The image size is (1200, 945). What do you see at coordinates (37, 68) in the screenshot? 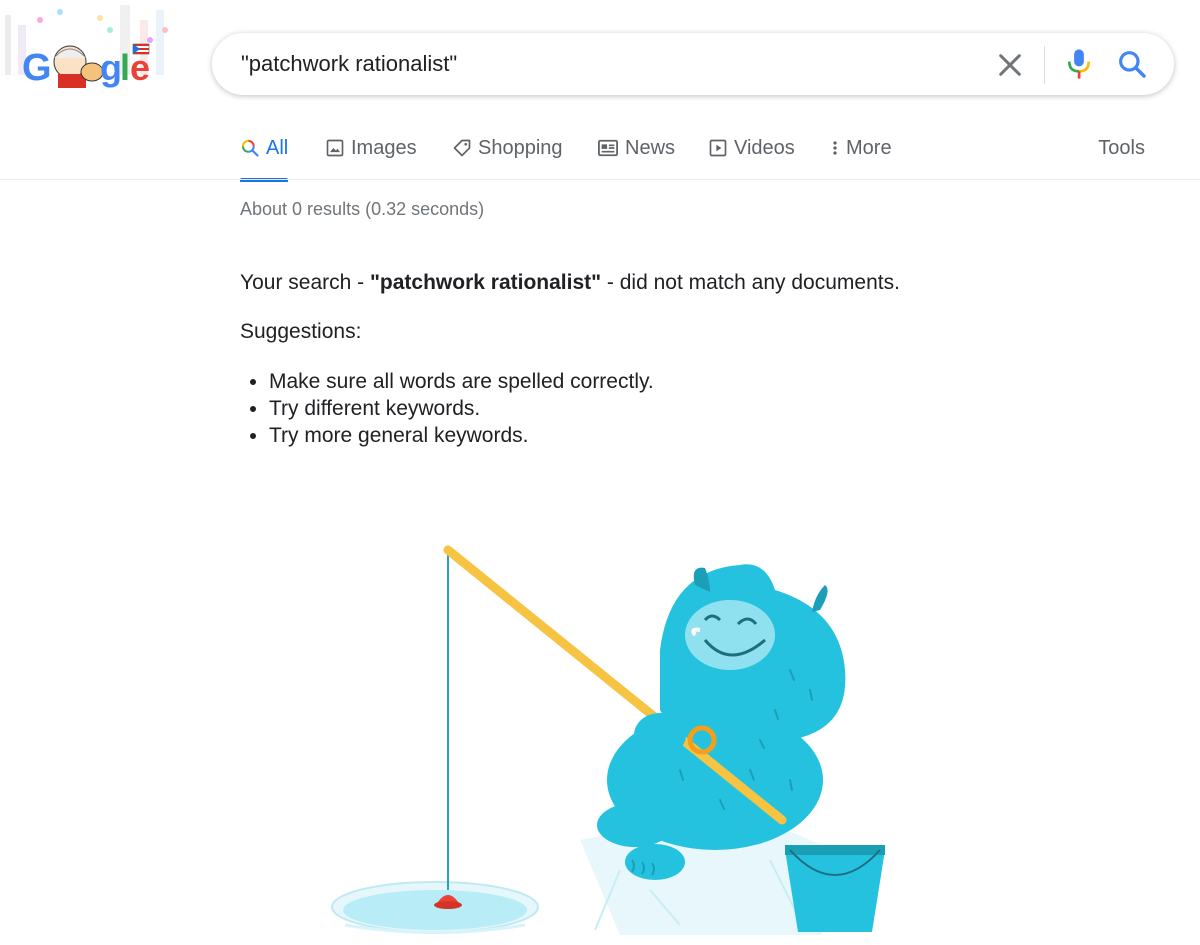
I see `svg-text: G` at bounding box center [37, 68].